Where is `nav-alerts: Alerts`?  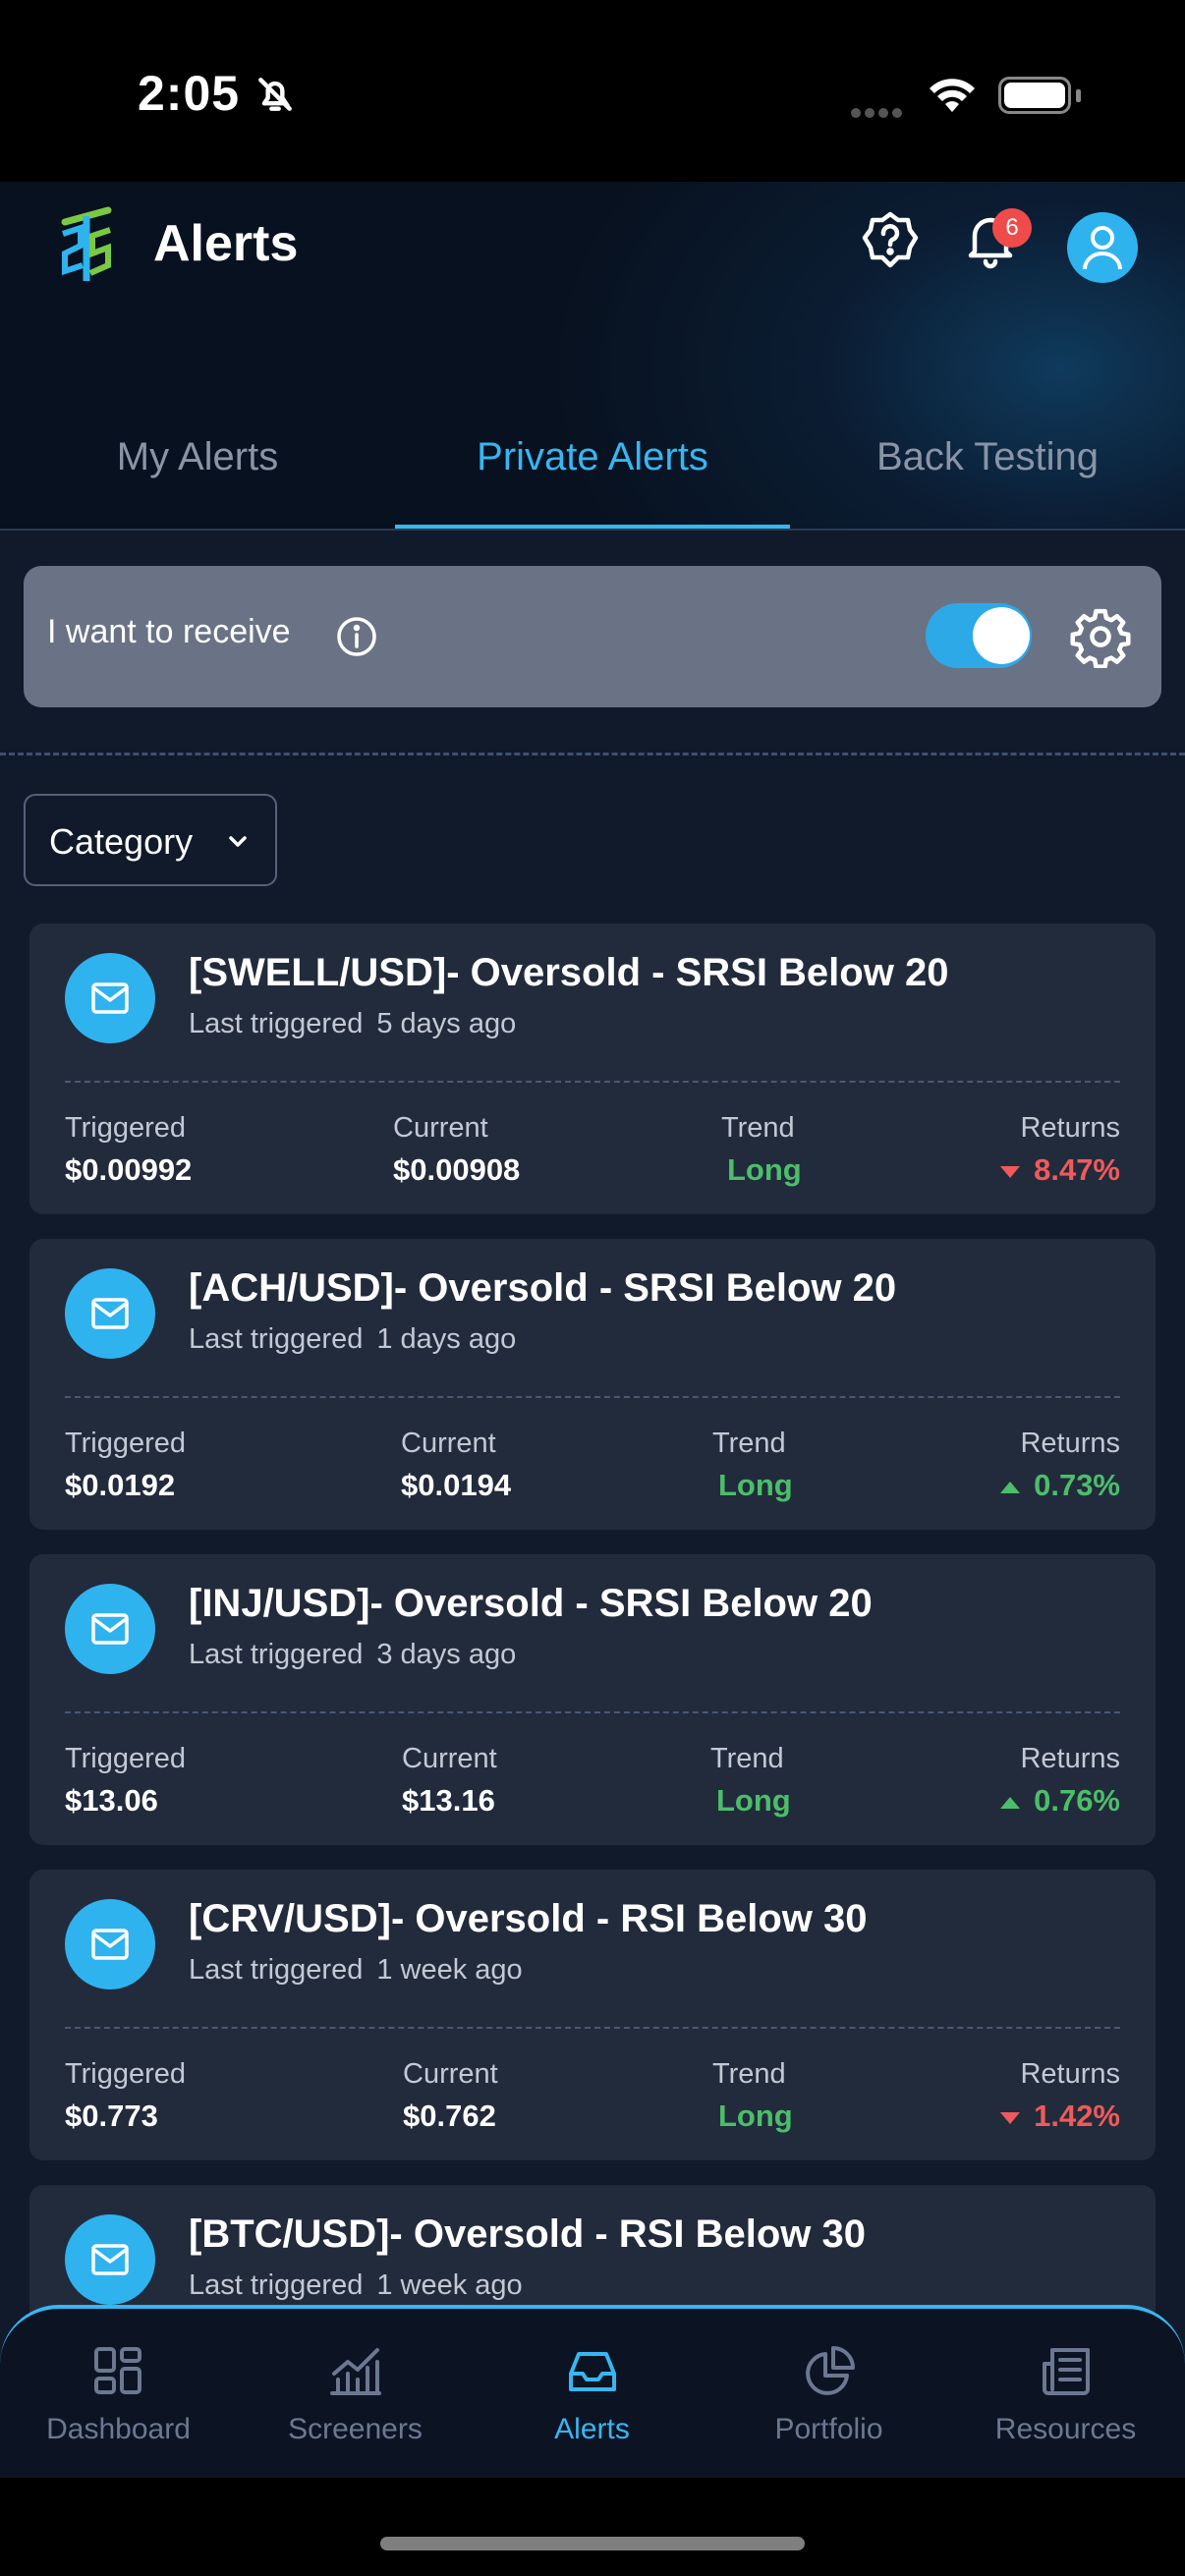 nav-alerts: Alerts is located at coordinates (592, 2395).